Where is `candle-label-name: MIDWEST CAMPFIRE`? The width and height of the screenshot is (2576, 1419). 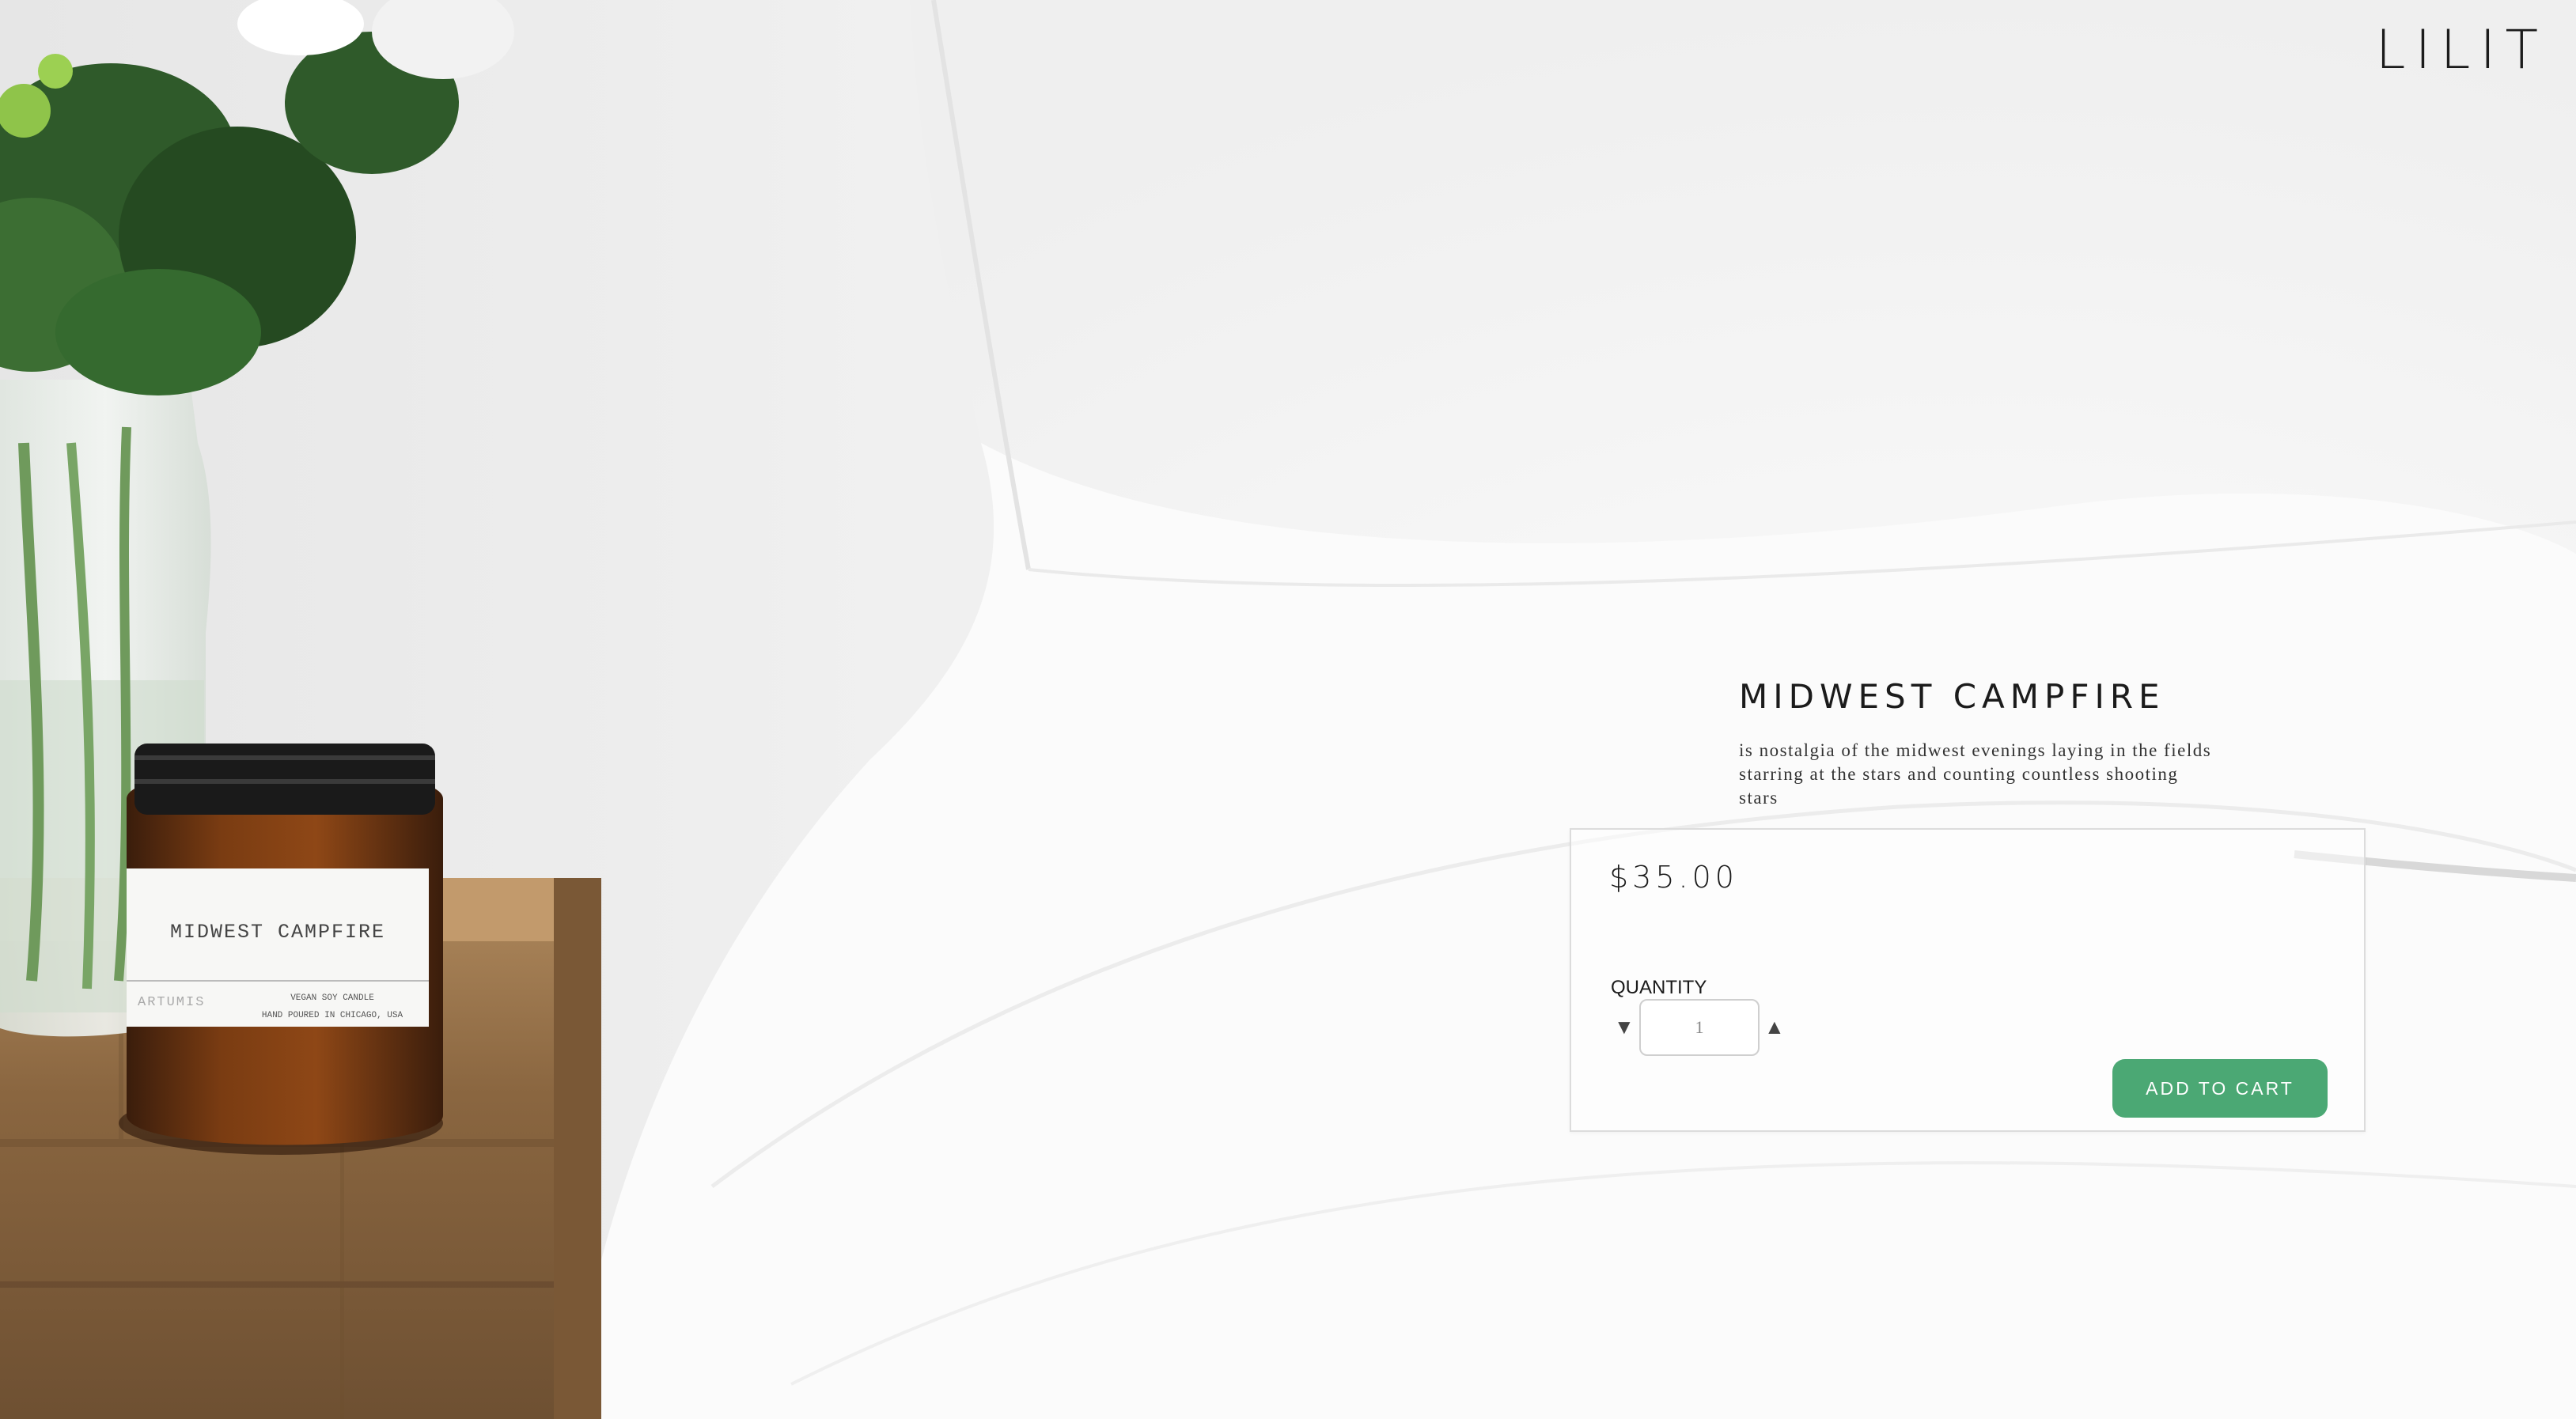 candle-label-name: MIDWEST CAMPFIRE is located at coordinates (277, 933).